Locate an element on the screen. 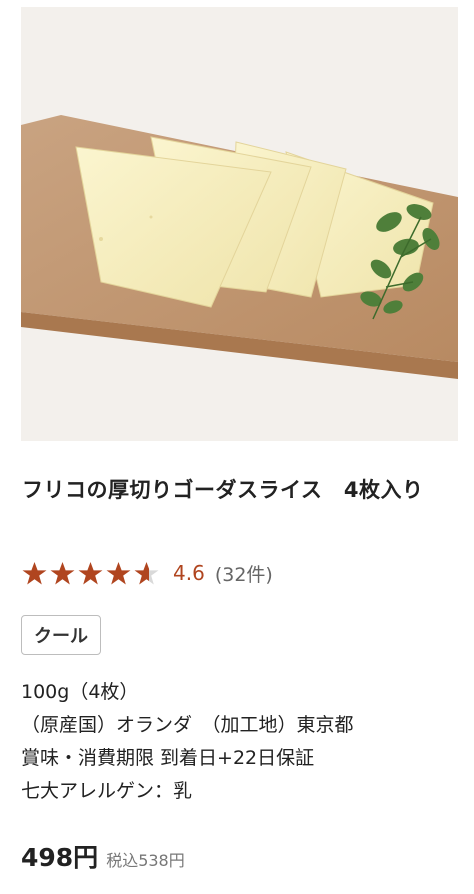 This screenshot has width=474, height=894. detail-origin: （原産国）オランダ （加工地）東京都 is located at coordinates (187, 725).